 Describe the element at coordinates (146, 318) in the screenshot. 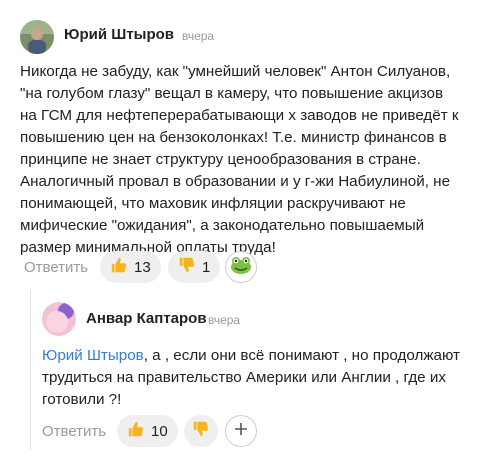

I see `comment-author: Анвар Каптаров` at that location.